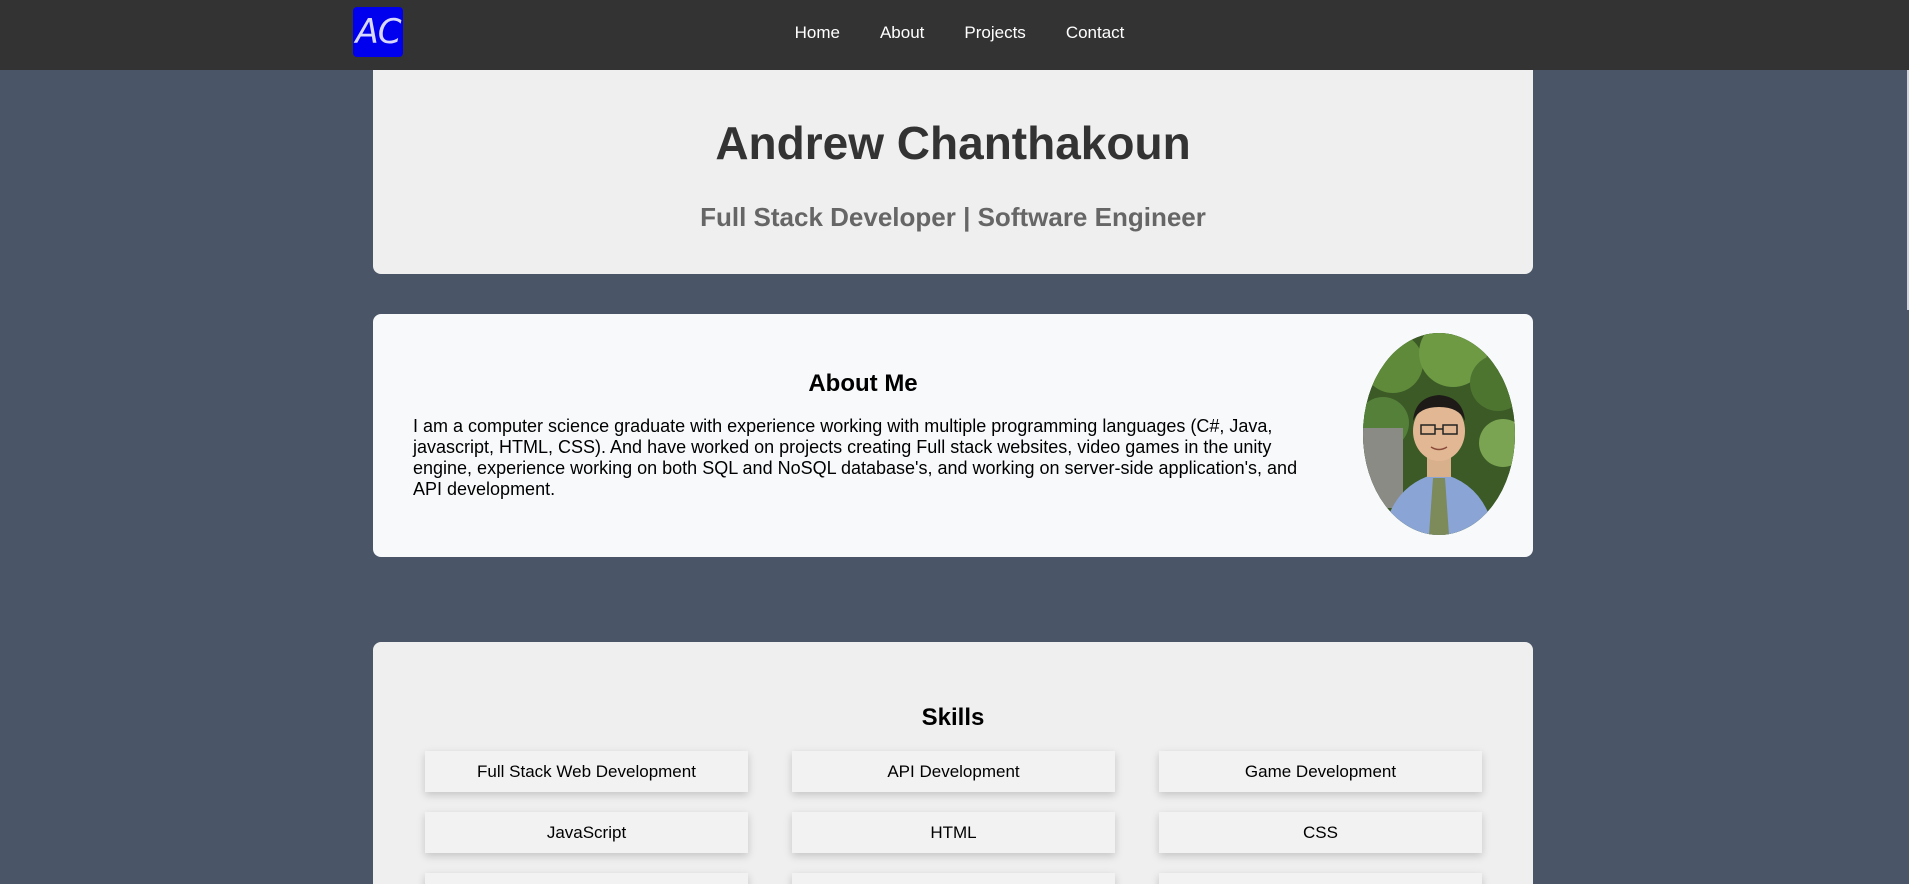  I want to click on nav-link-home: Home, so click(817, 33).